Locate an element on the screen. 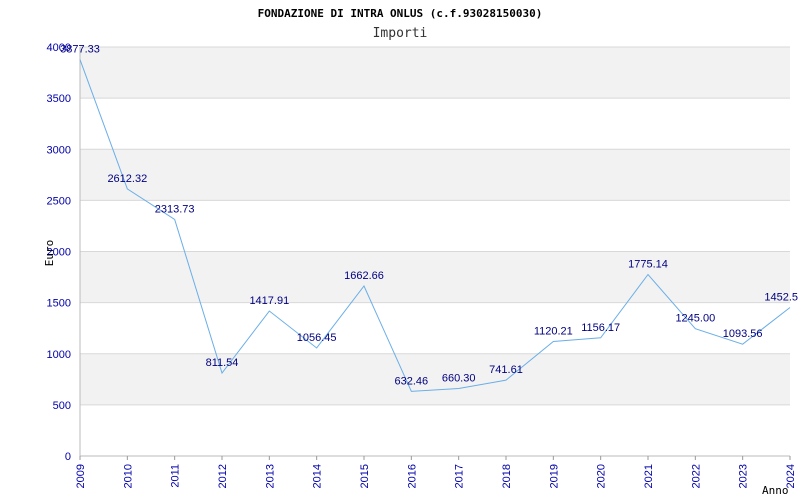  x-tick-label: 2015 is located at coordinates (365, 476).